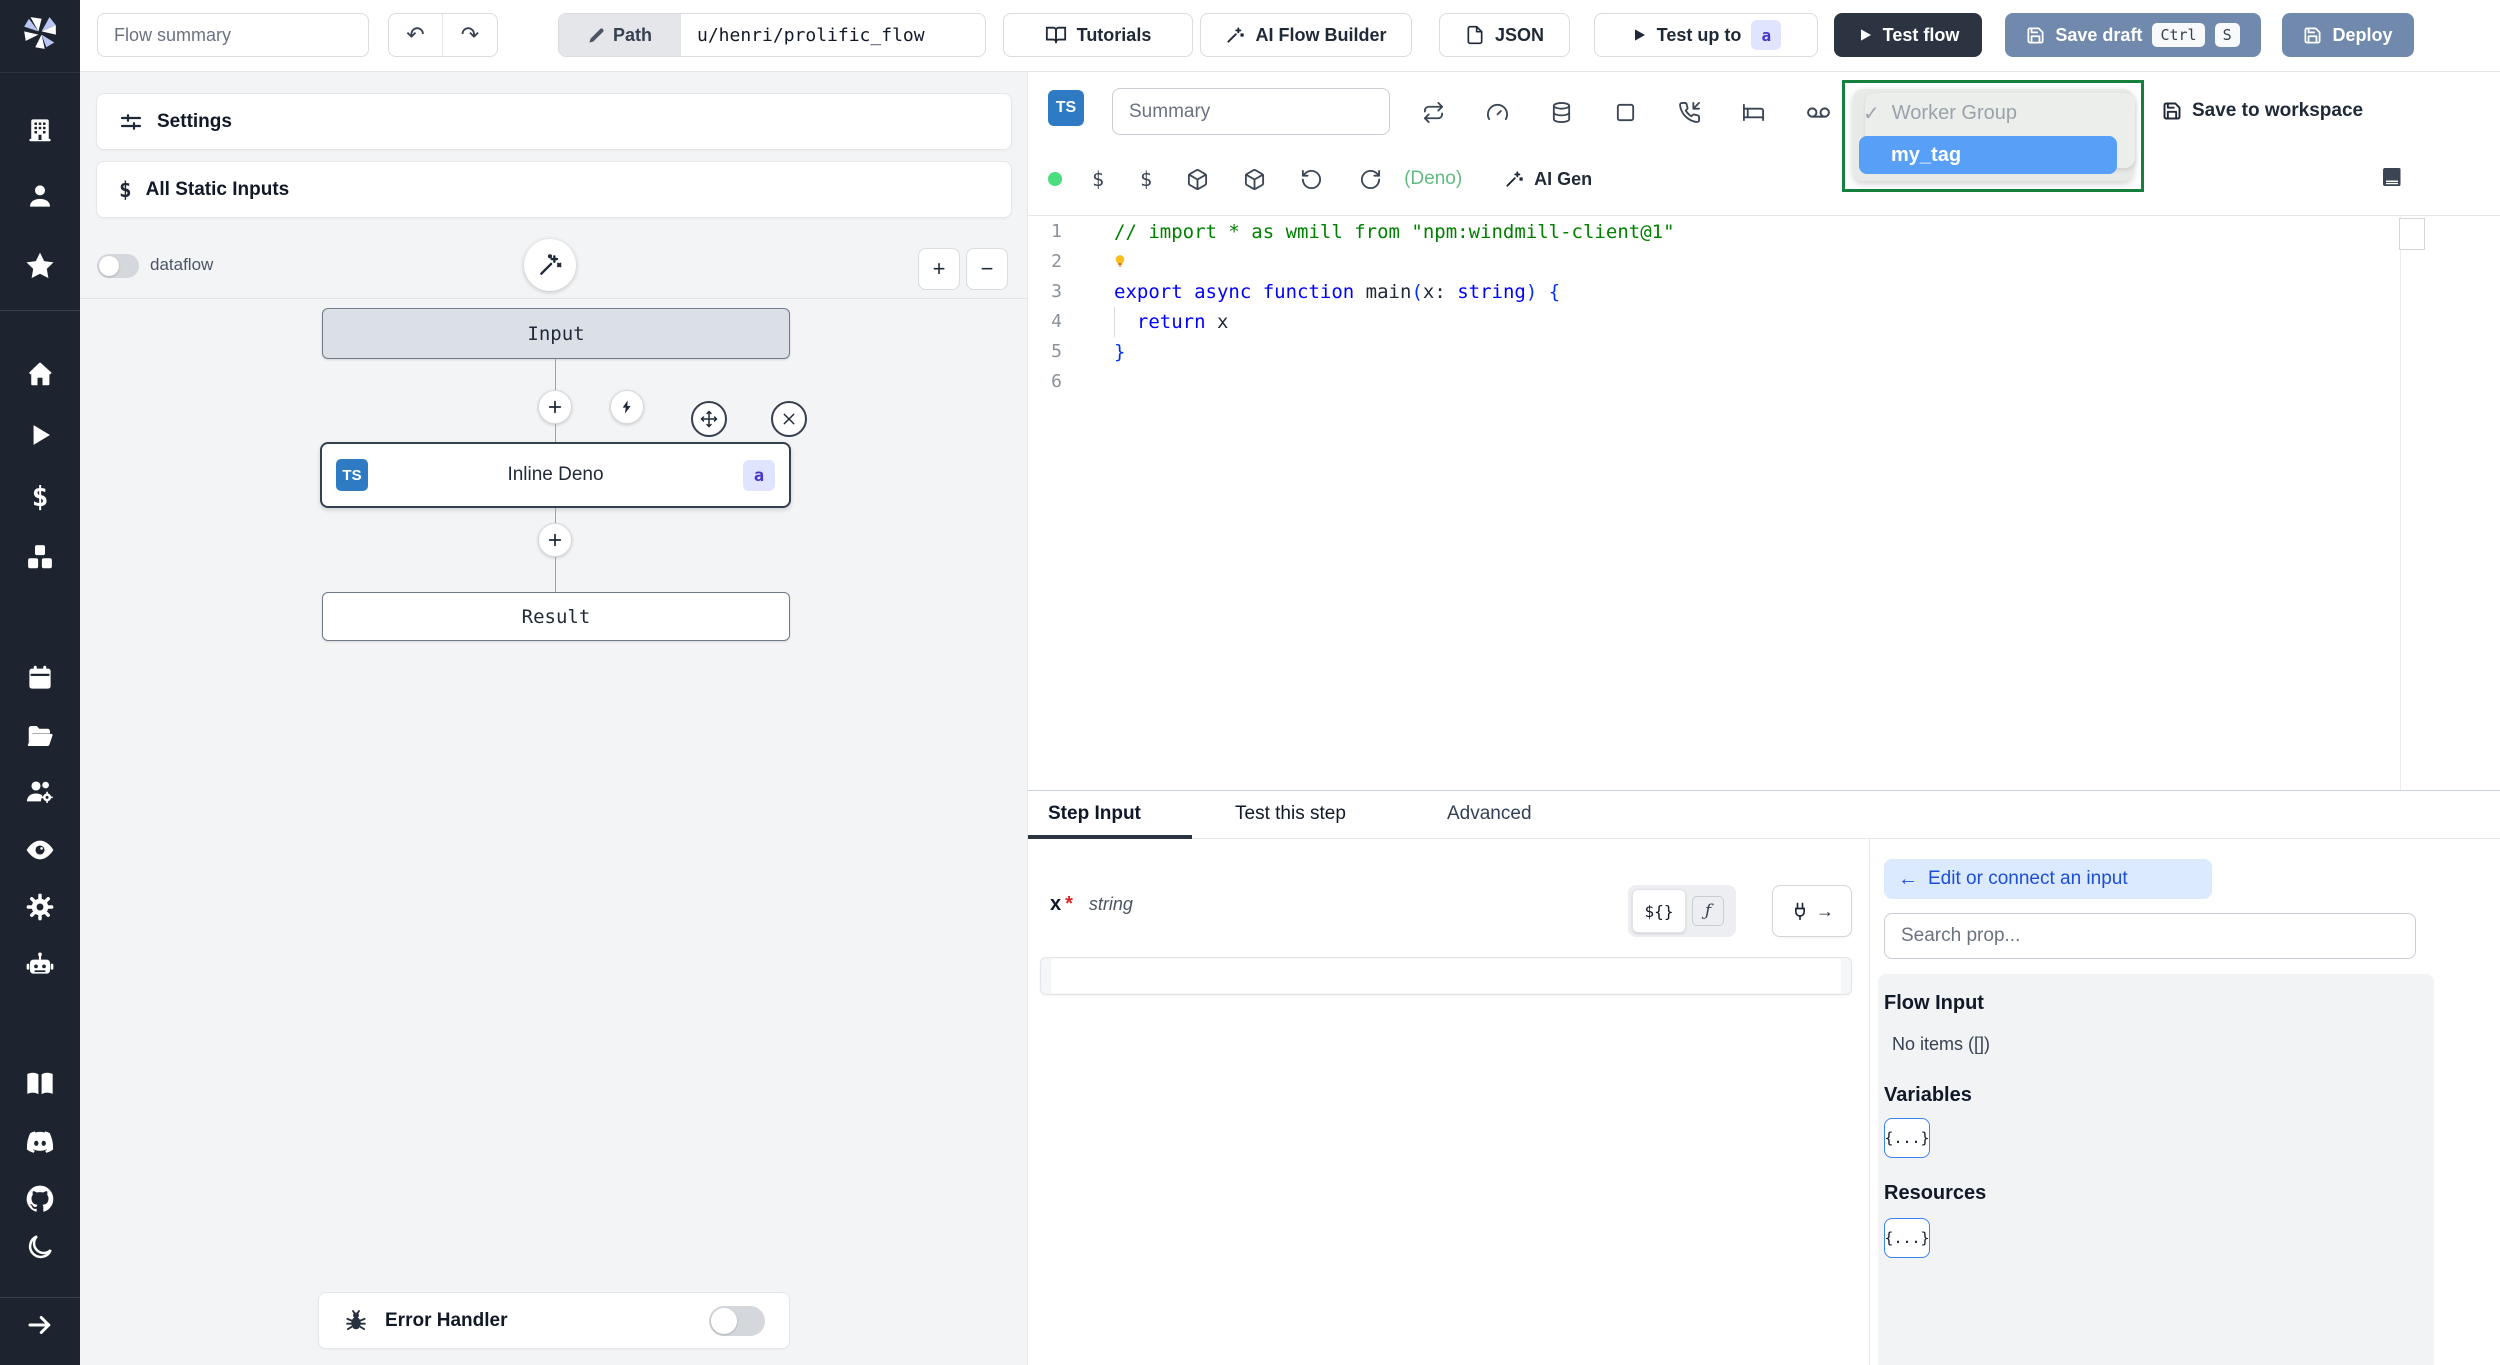 The image size is (2500, 1365). What do you see at coordinates (1433, 112) in the screenshot?
I see `retries-repeat-icon` at bounding box center [1433, 112].